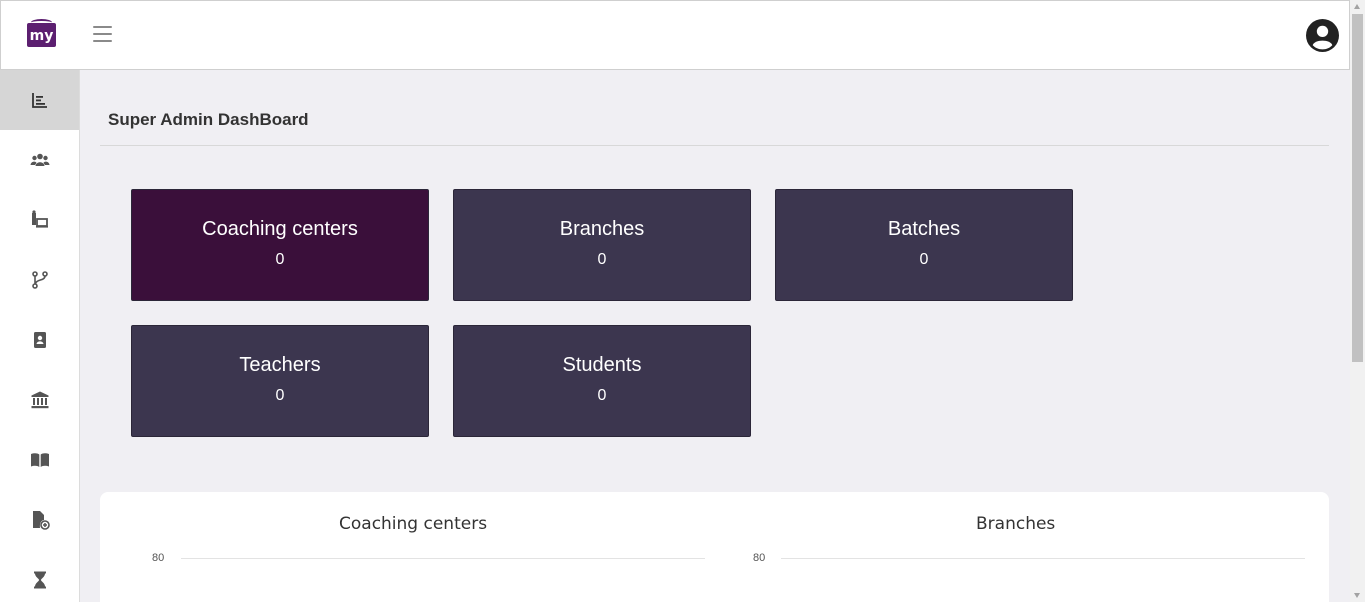  I want to click on card-label: Batches, so click(924, 229).